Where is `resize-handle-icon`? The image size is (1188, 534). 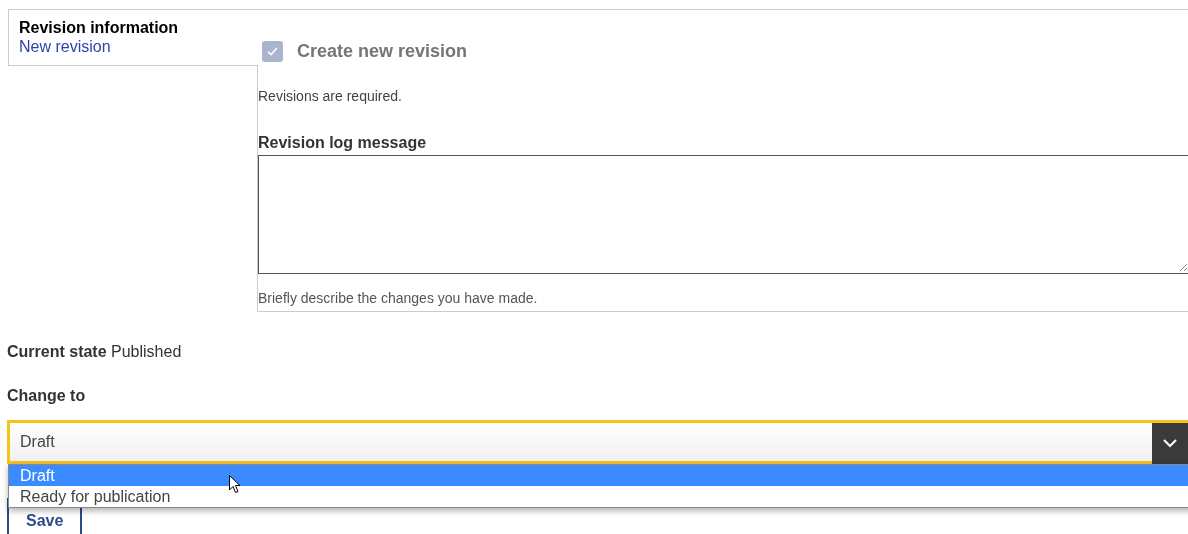 resize-handle-icon is located at coordinates (1183, 267).